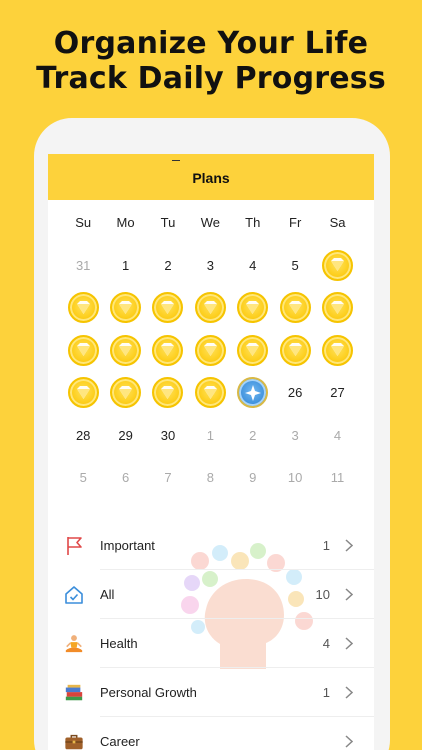  What do you see at coordinates (74, 595) in the screenshot?
I see `home-check-icon` at bounding box center [74, 595].